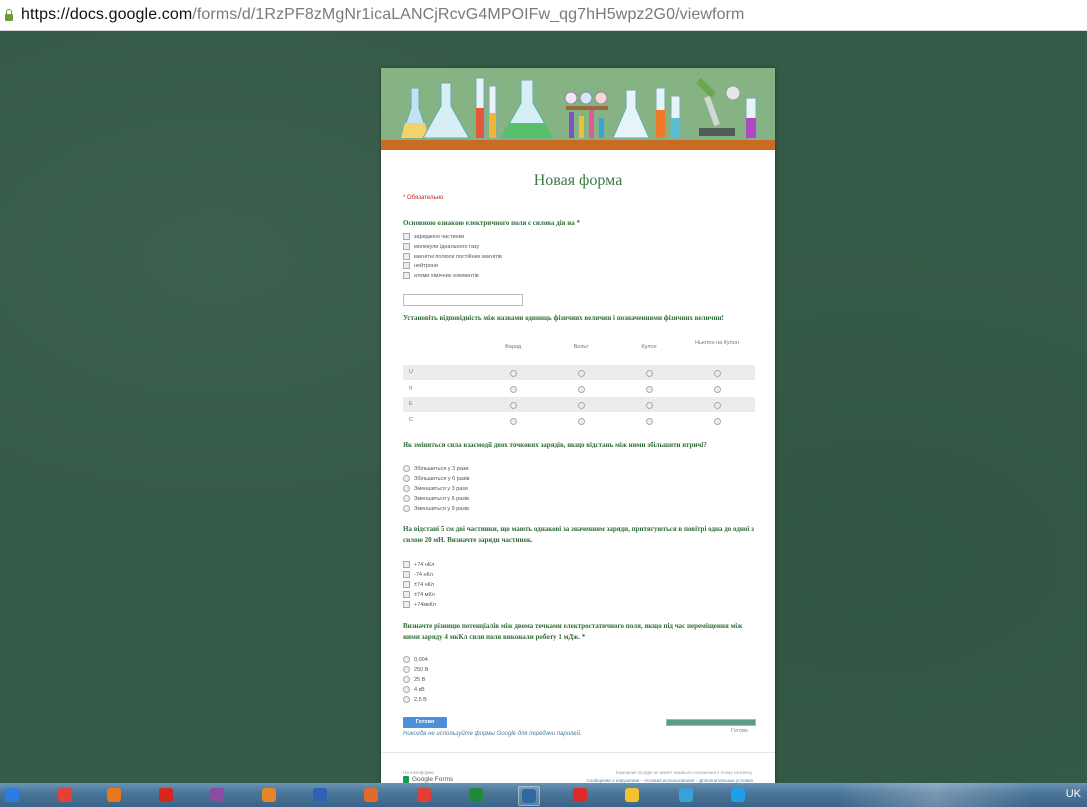 Image resolution: width=1087 pixels, height=807 pixels. I want to click on yandex-browser-icon, so click(632, 795).